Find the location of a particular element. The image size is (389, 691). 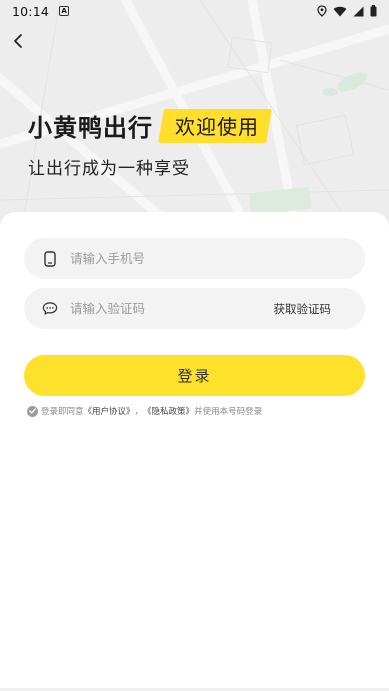

chevron-left-icon is located at coordinates (18, 41).